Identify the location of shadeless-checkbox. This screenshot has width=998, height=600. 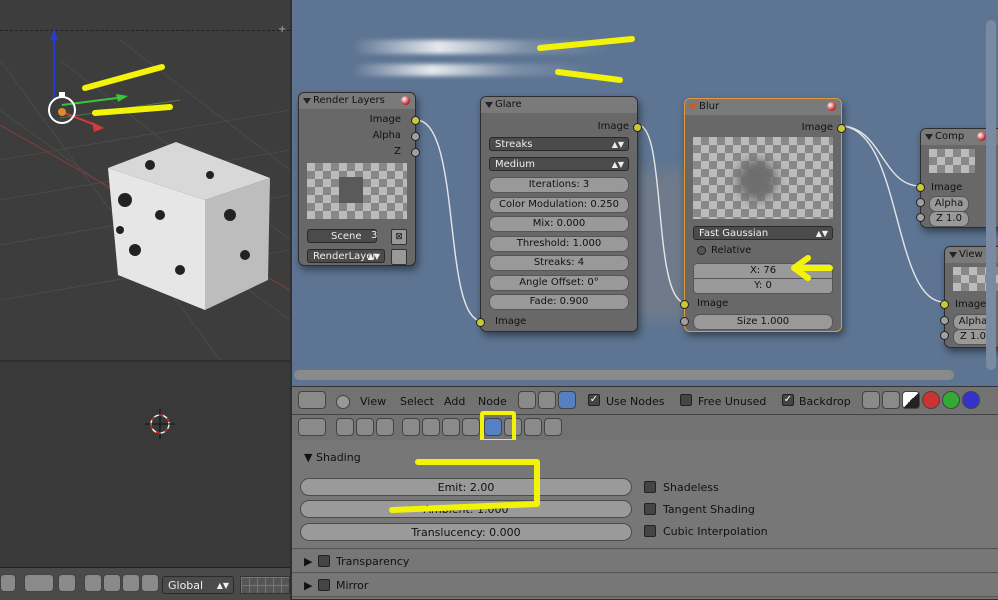
(650, 487).